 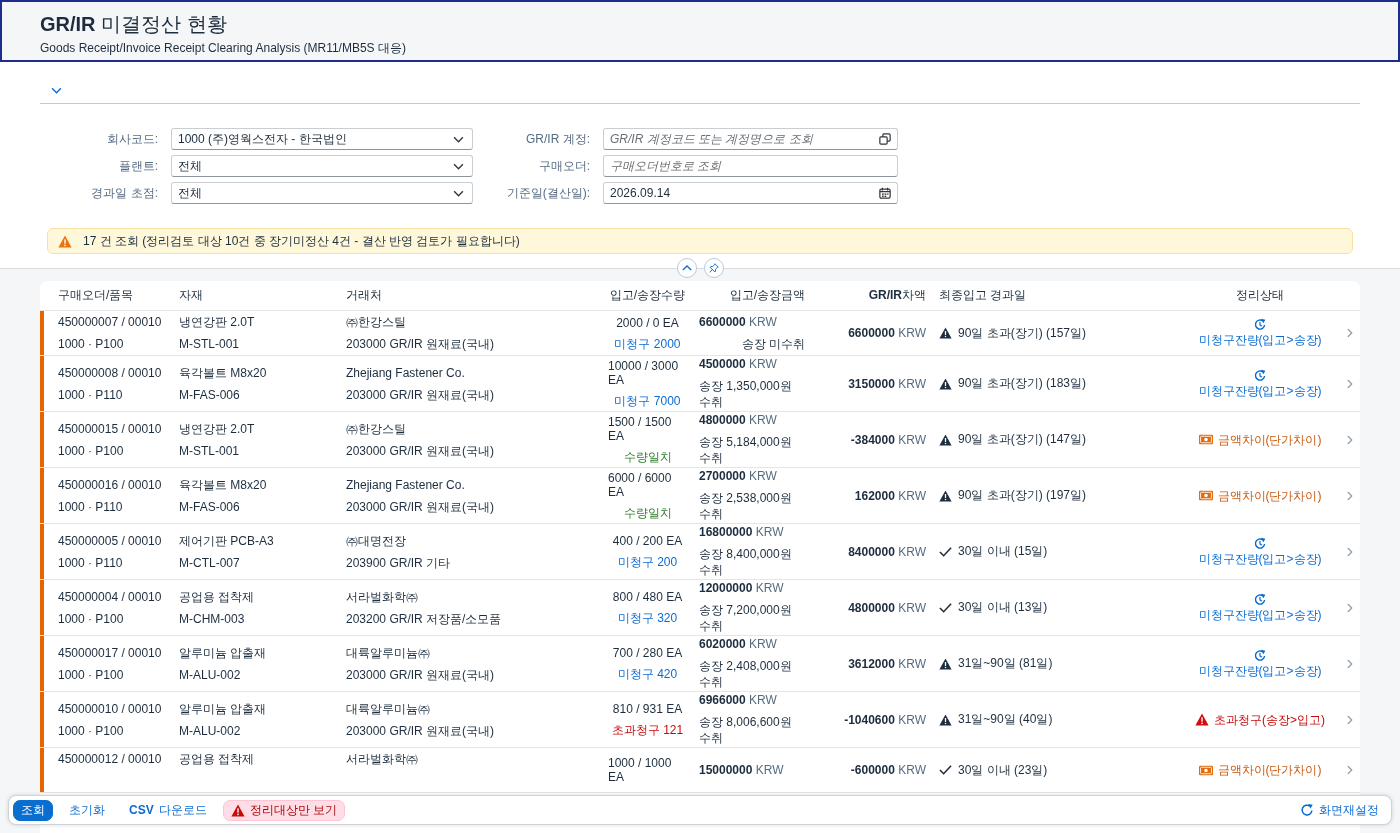 What do you see at coordinates (168, 810) in the screenshot?
I see `toolbar-button: CSV 다운로드` at bounding box center [168, 810].